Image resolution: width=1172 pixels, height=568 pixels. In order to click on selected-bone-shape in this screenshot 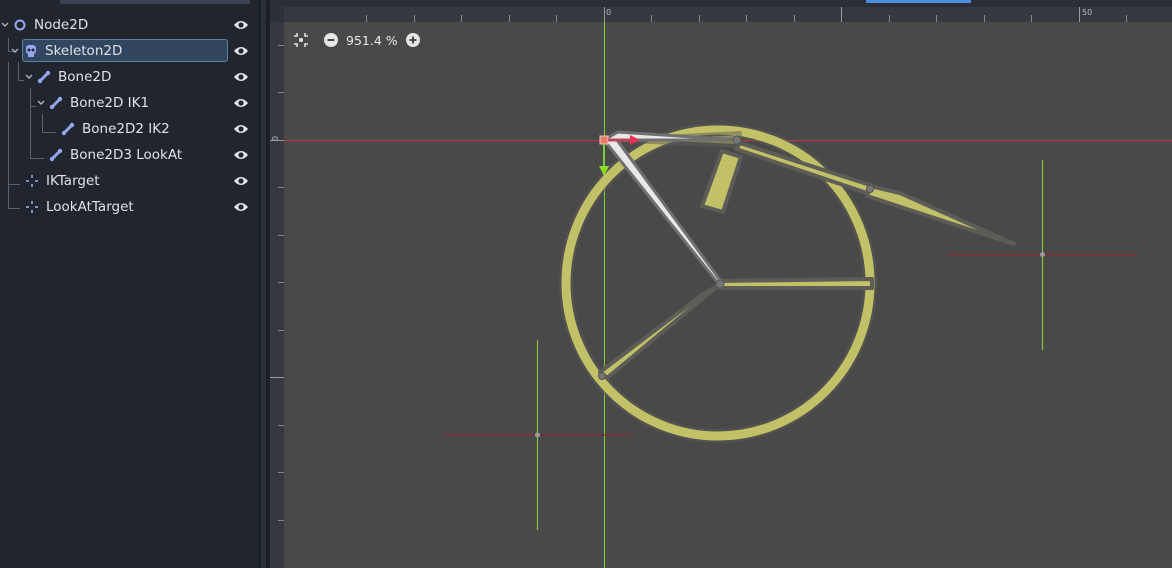, I will do `click(662, 209)`.